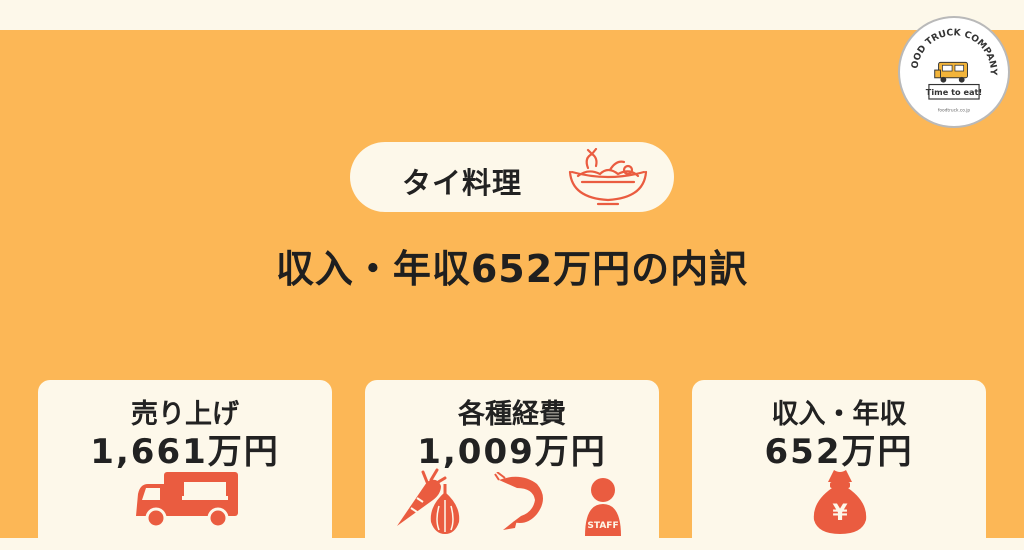 Image resolution: width=1024 pixels, height=550 pixels. Describe the element at coordinates (185, 452) in the screenshot. I see `card-value: 1,661万円` at that location.